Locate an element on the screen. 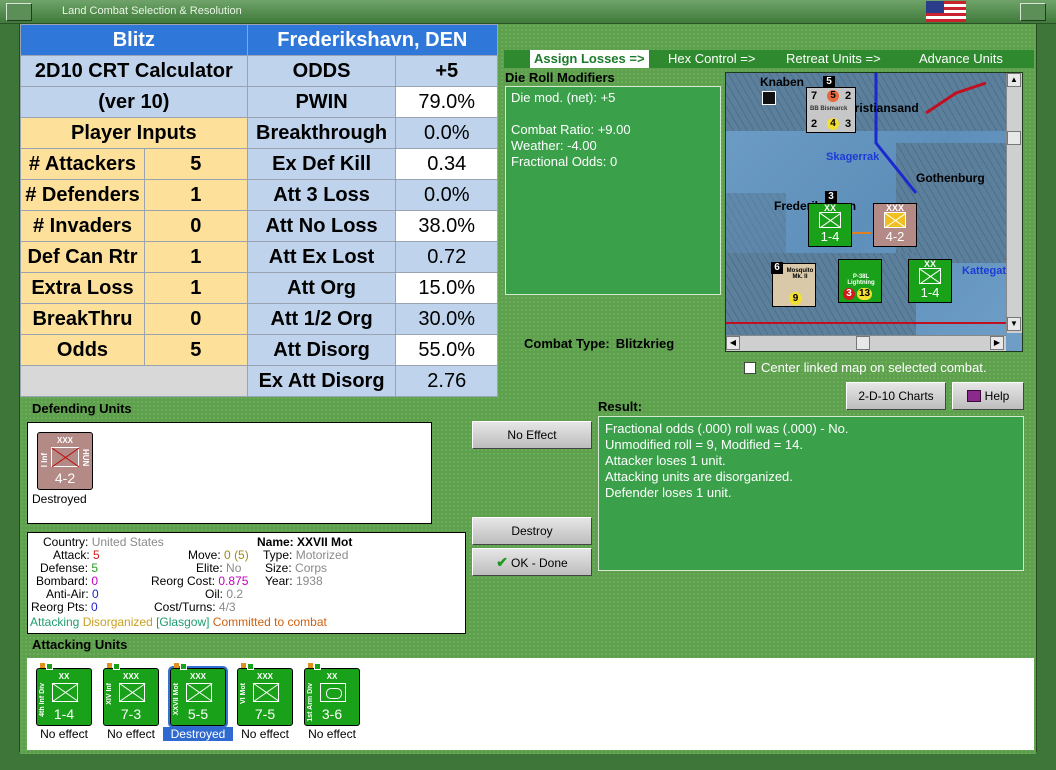 The width and height of the screenshot is (1056, 770). window-frame-right is located at coordinates (1046, 397).